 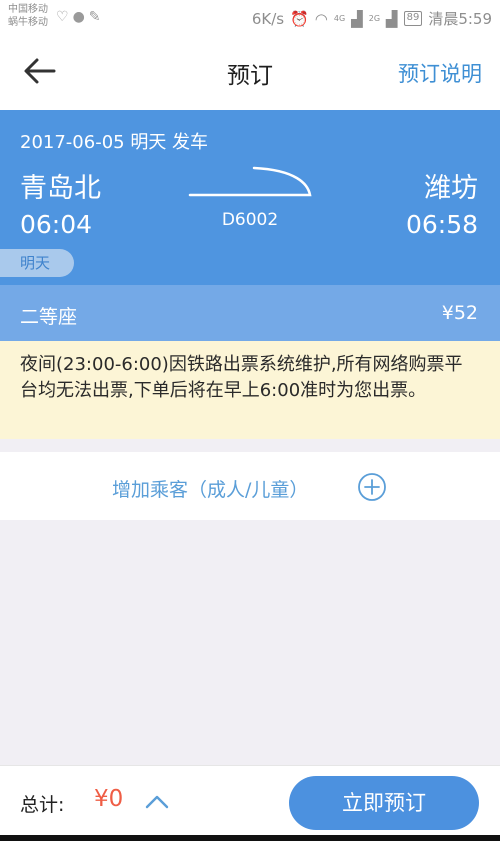 What do you see at coordinates (372, 487) in the screenshot?
I see `plus-circle-icon` at bounding box center [372, 487].